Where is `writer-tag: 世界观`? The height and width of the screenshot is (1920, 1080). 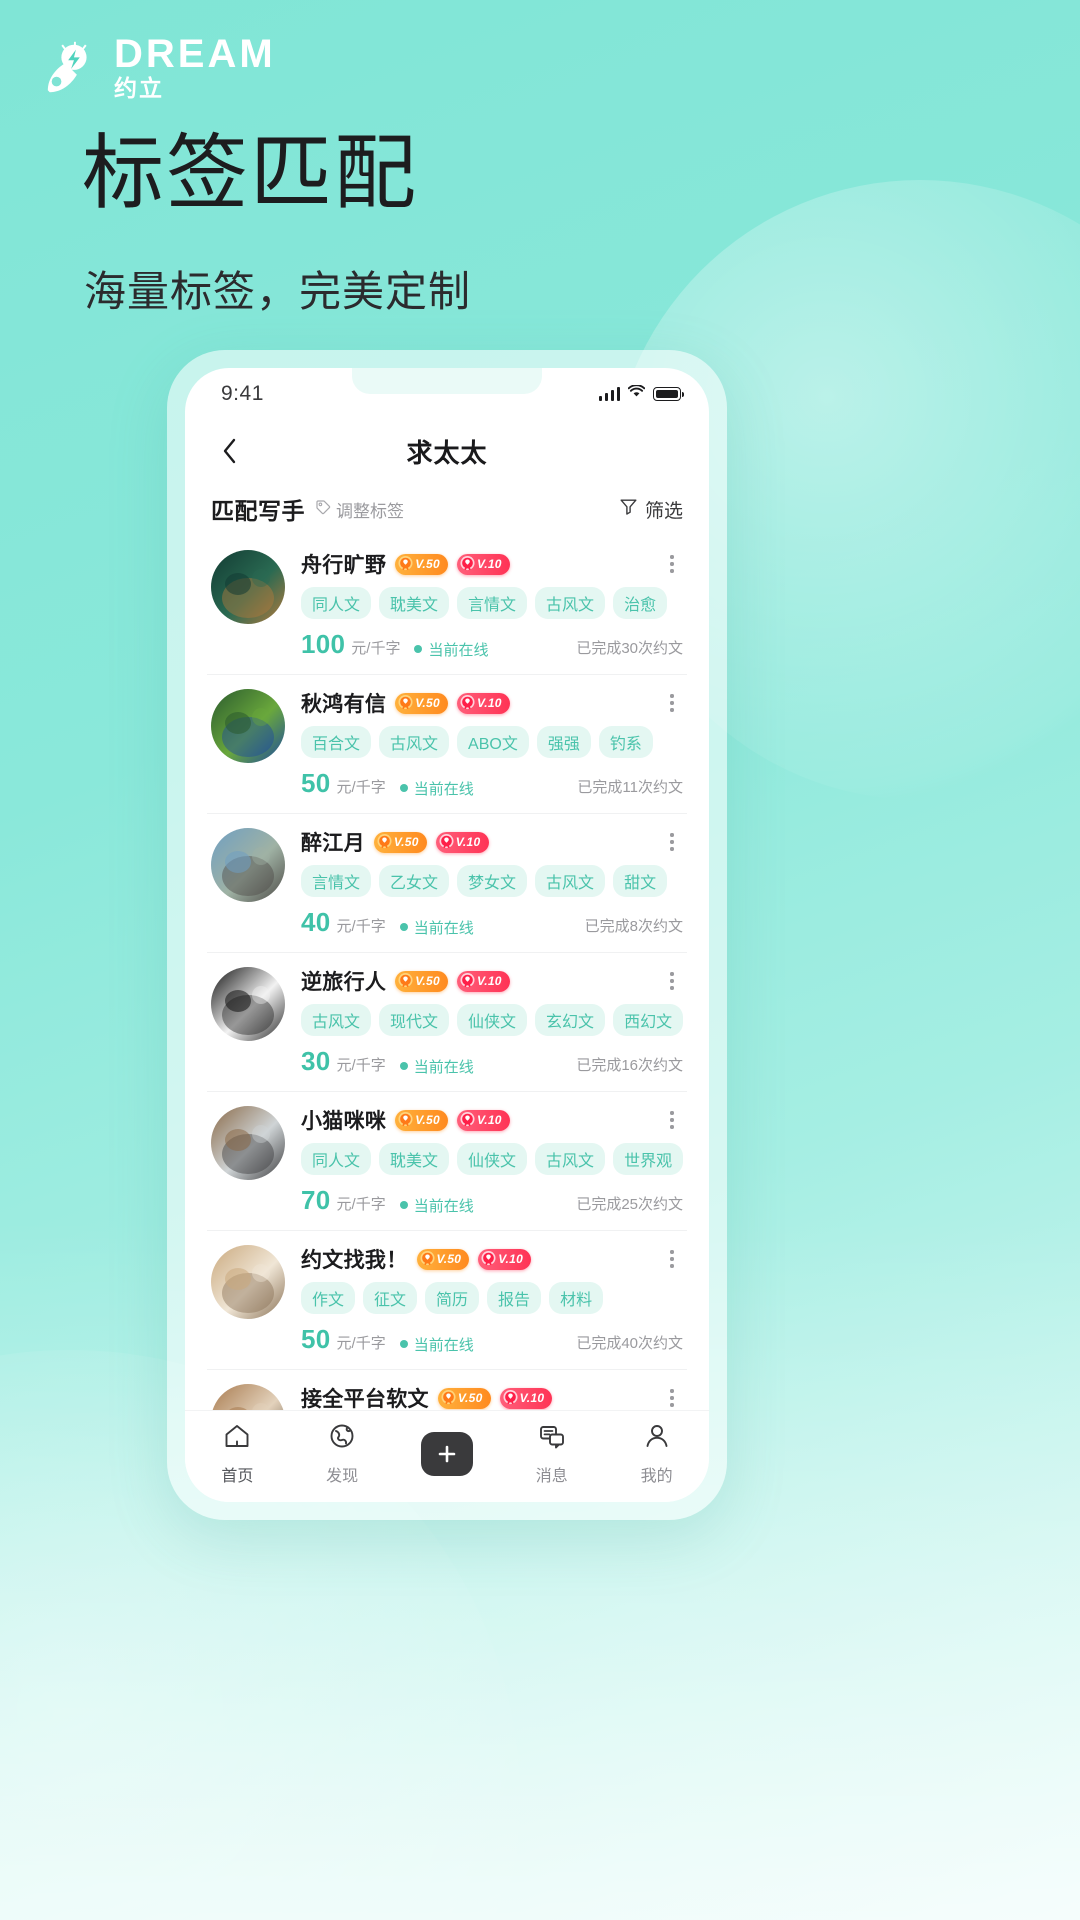 writer-tag: 世界观 is located at coordinates (648, 1159).